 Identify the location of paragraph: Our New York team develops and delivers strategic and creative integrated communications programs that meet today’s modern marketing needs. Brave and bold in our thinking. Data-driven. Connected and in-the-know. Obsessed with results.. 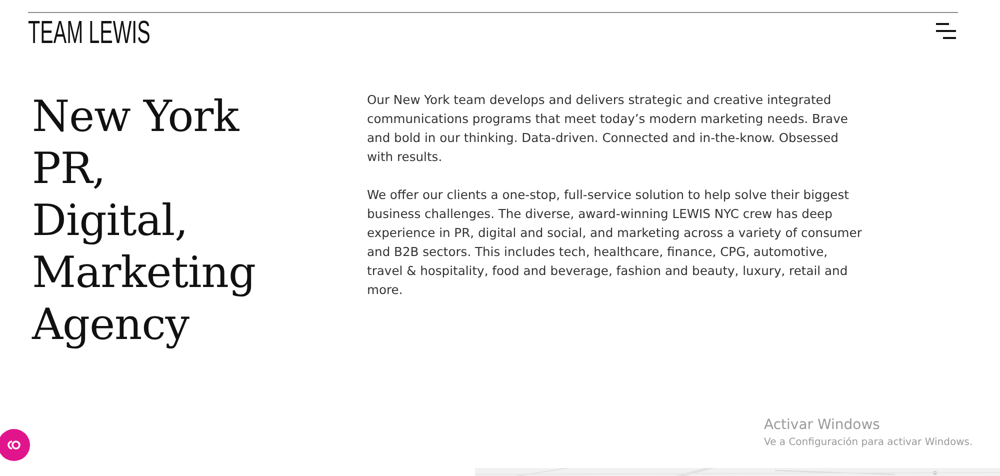
(608, 129).